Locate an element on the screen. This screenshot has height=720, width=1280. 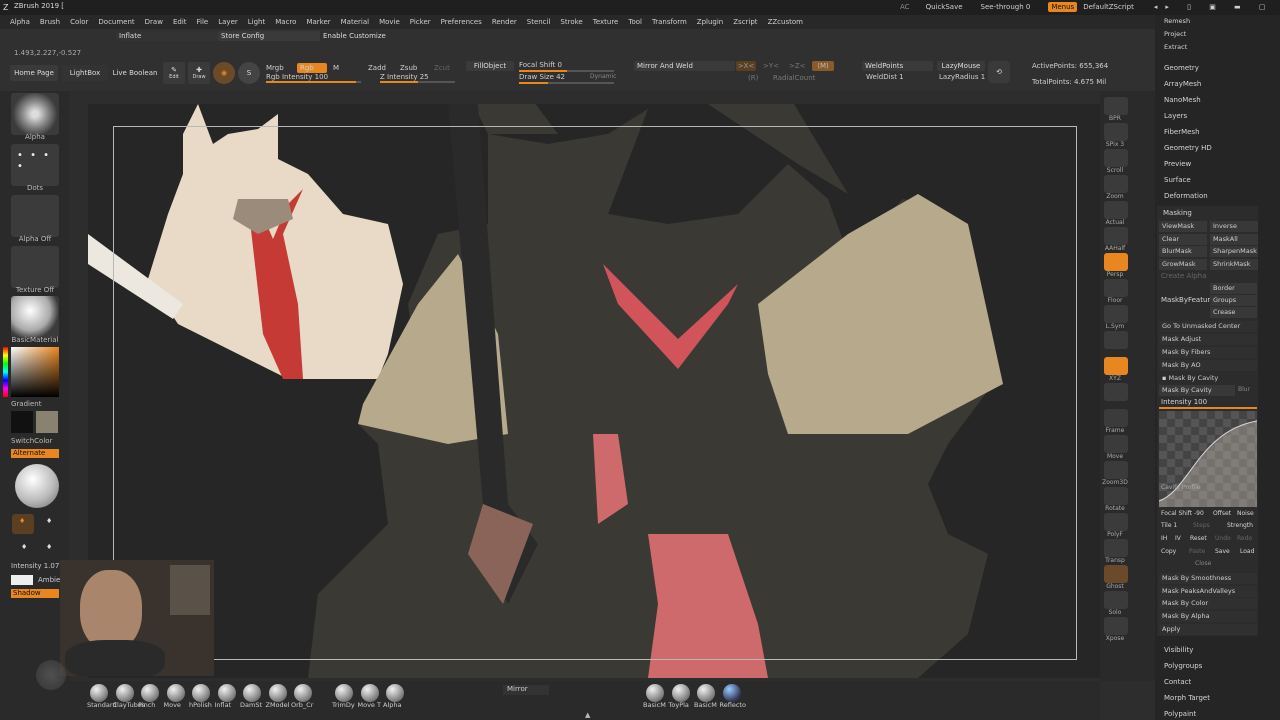
material-1-icon is located at coordinates (680, 693).